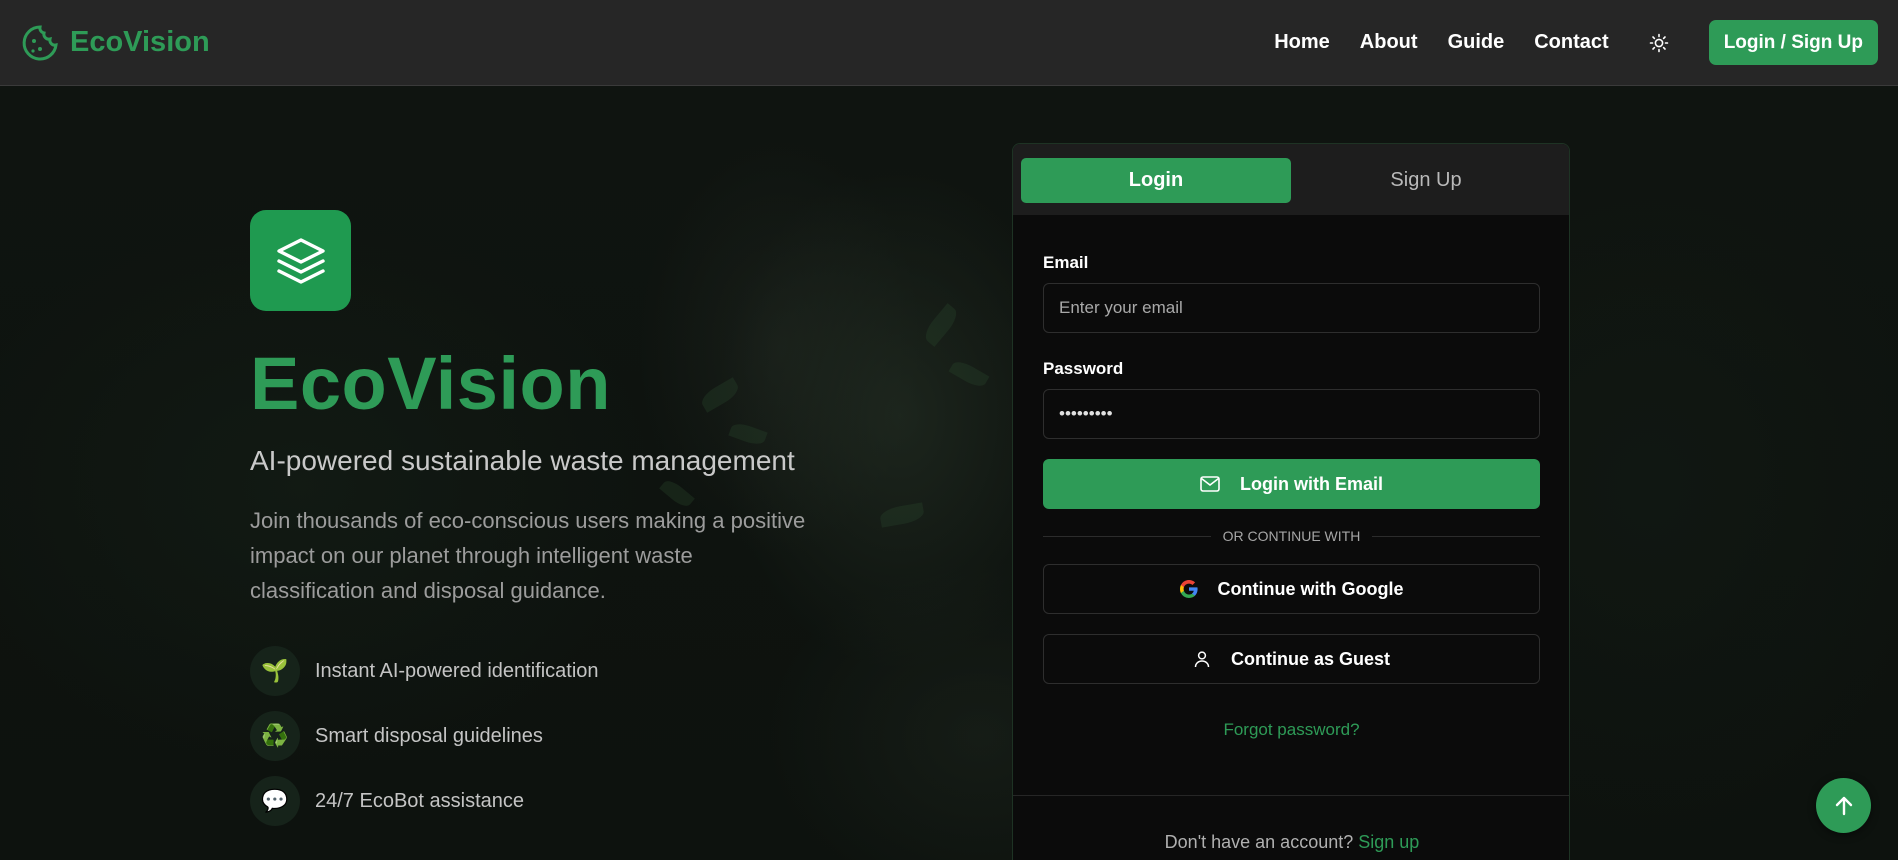 The height and width of the screenshot is (860, 1898). I want to click on google-login-button: Continue with Google, so click(1291, 589).